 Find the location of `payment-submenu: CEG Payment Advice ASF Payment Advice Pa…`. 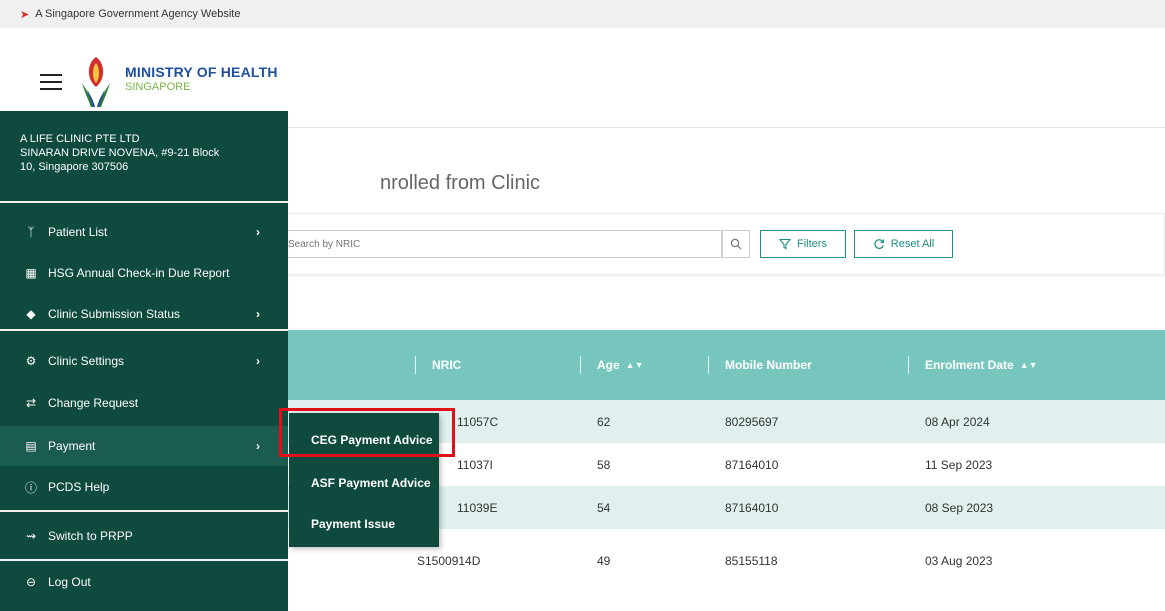

payment-submenu: CEG Payment Advice ASF Payment Advice Pa… is located at coordinates (364, 480).